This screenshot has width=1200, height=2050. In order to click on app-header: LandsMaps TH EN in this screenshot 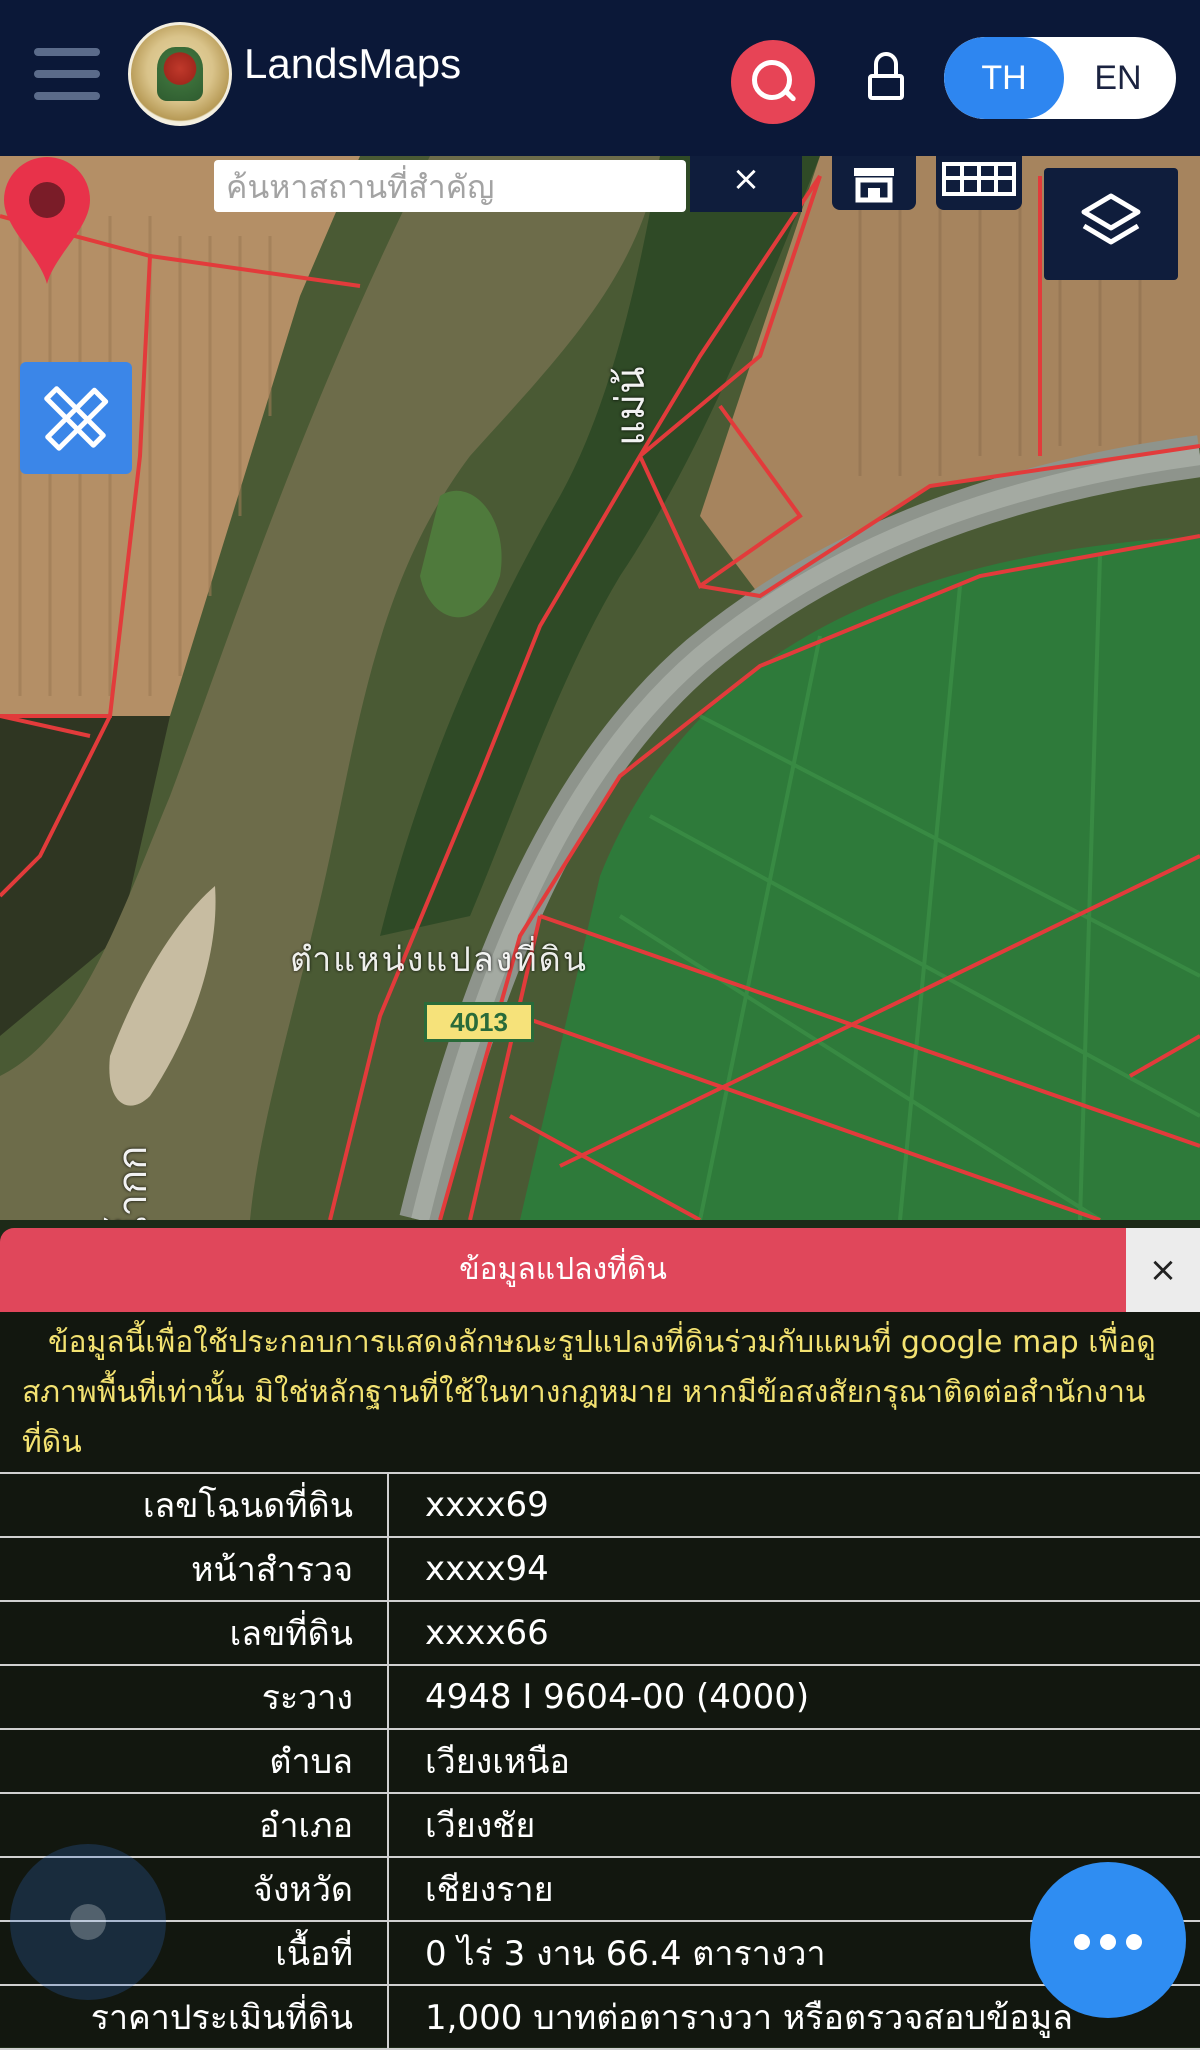, I will do `click(600, 78)`.